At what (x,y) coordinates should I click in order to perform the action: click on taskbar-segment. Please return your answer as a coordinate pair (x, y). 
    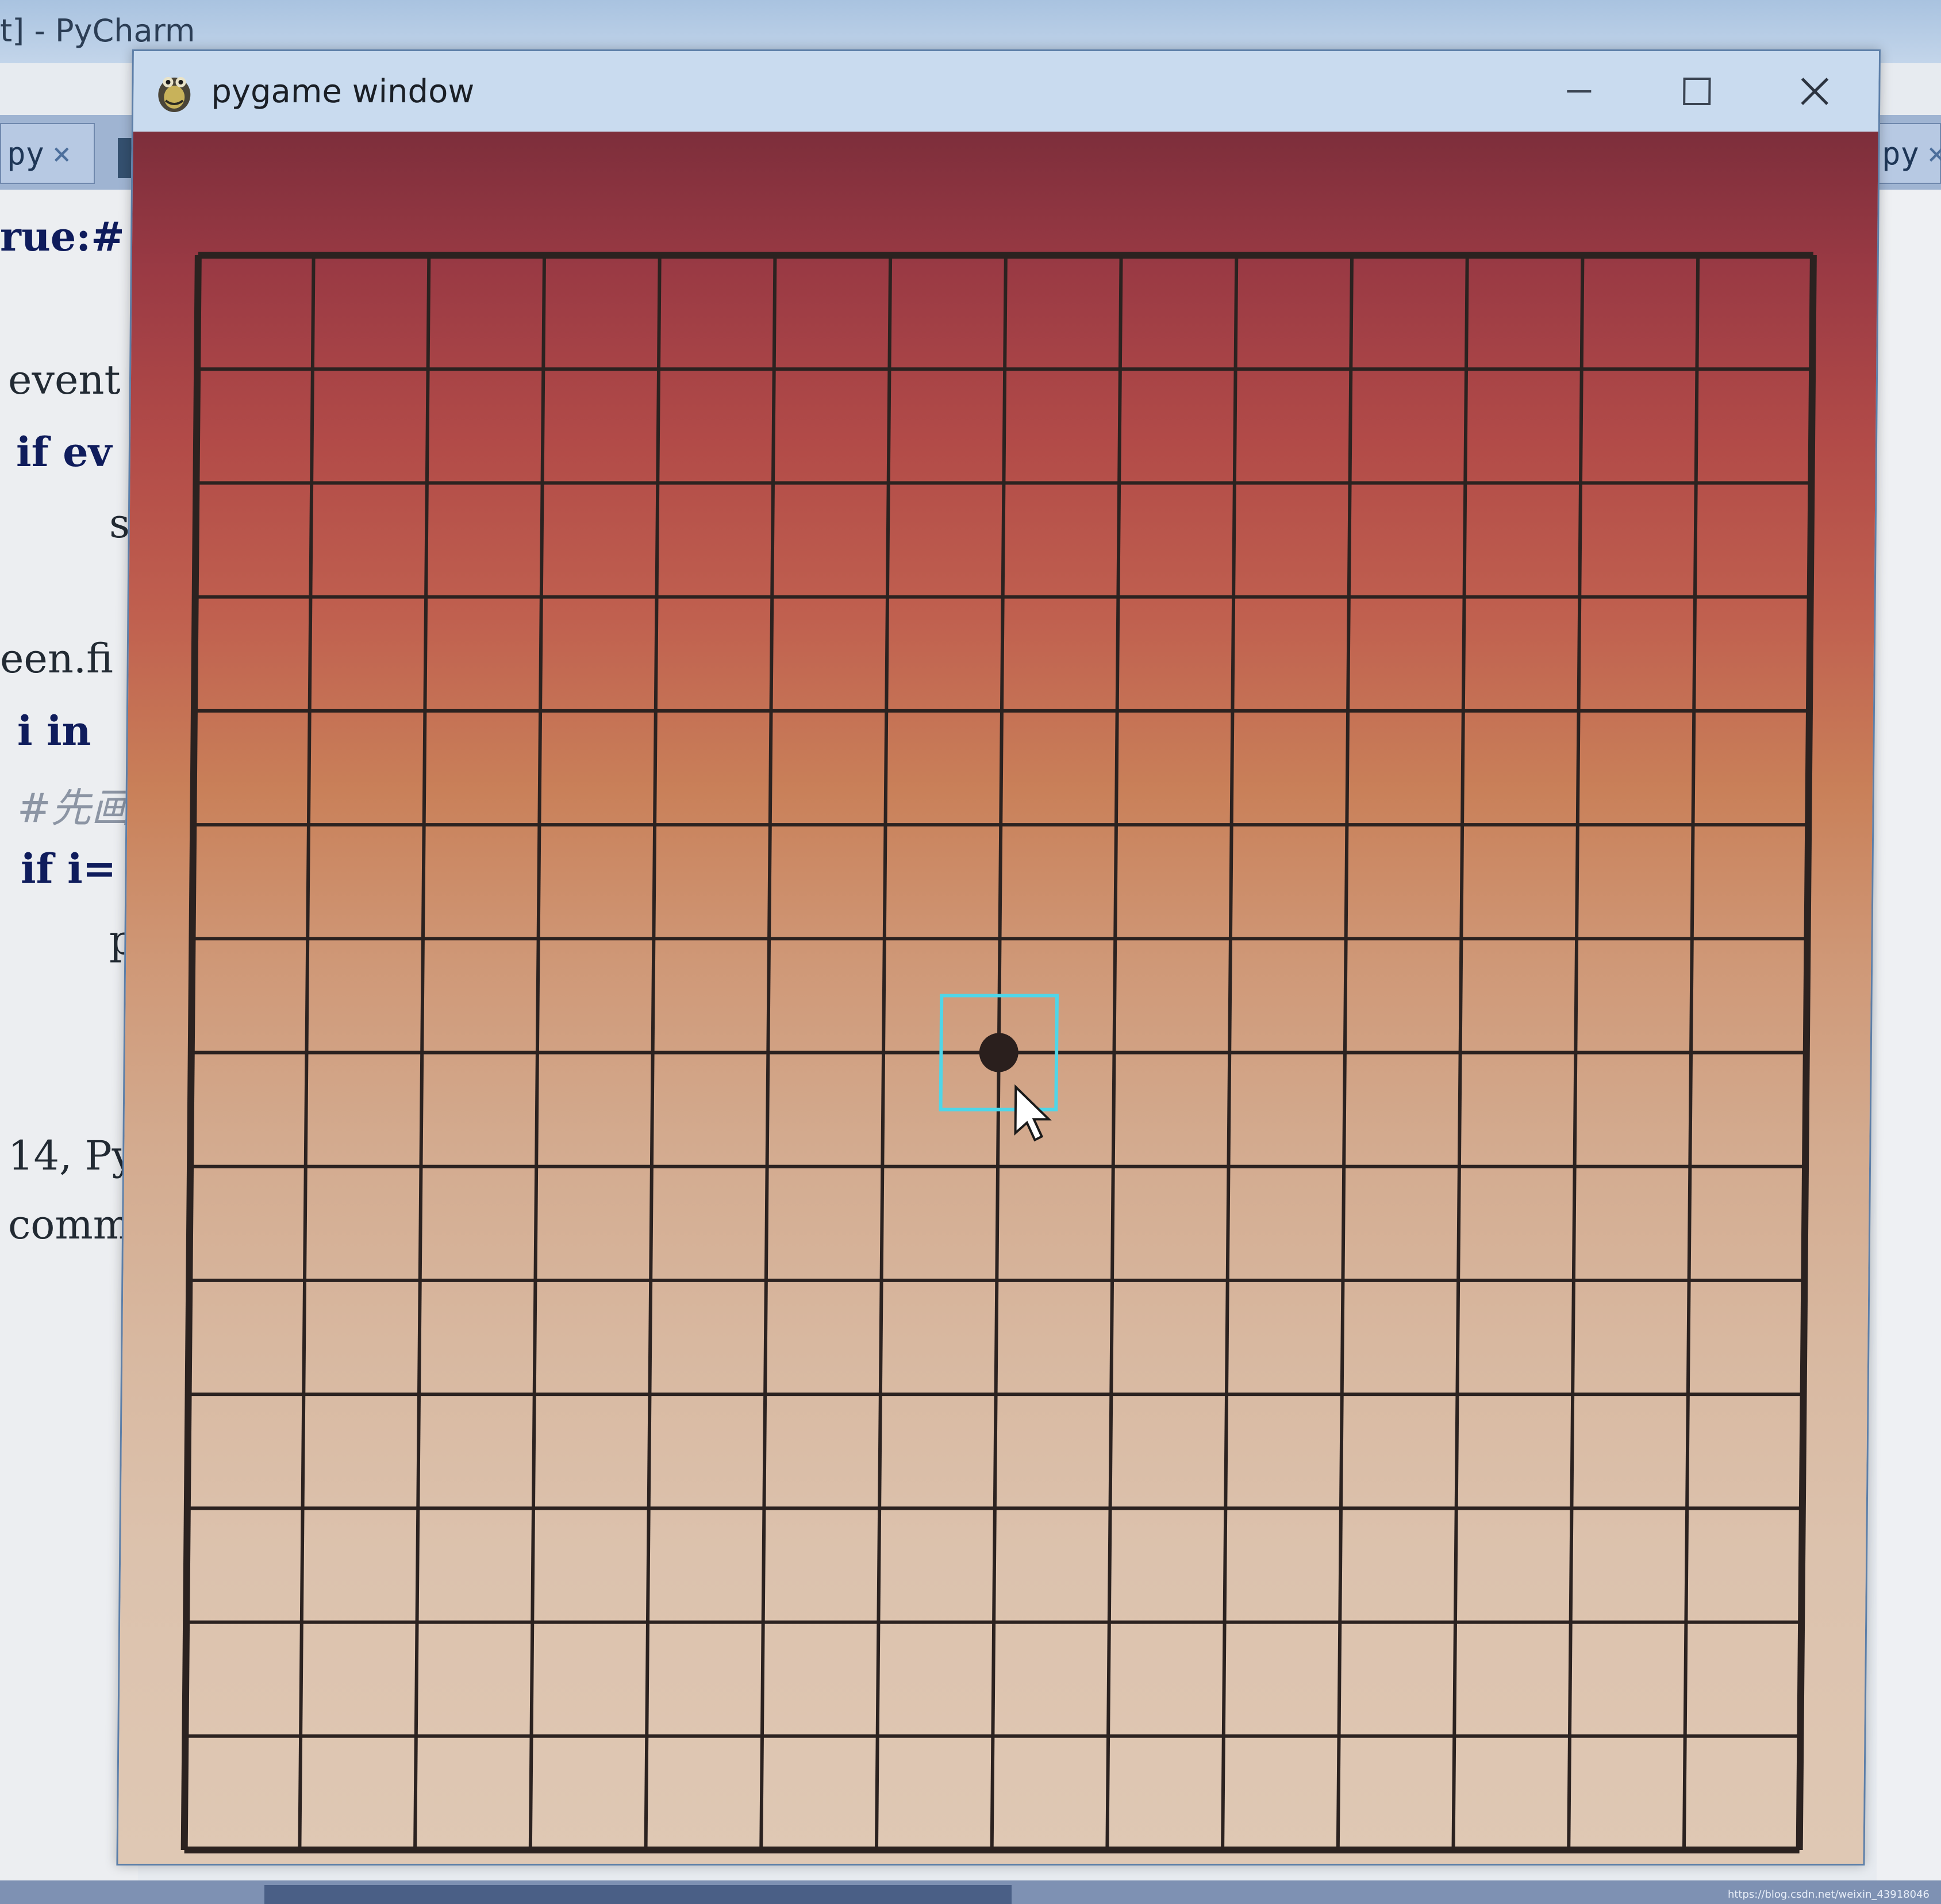
    Looking at the image, I should click on (638, 1895).